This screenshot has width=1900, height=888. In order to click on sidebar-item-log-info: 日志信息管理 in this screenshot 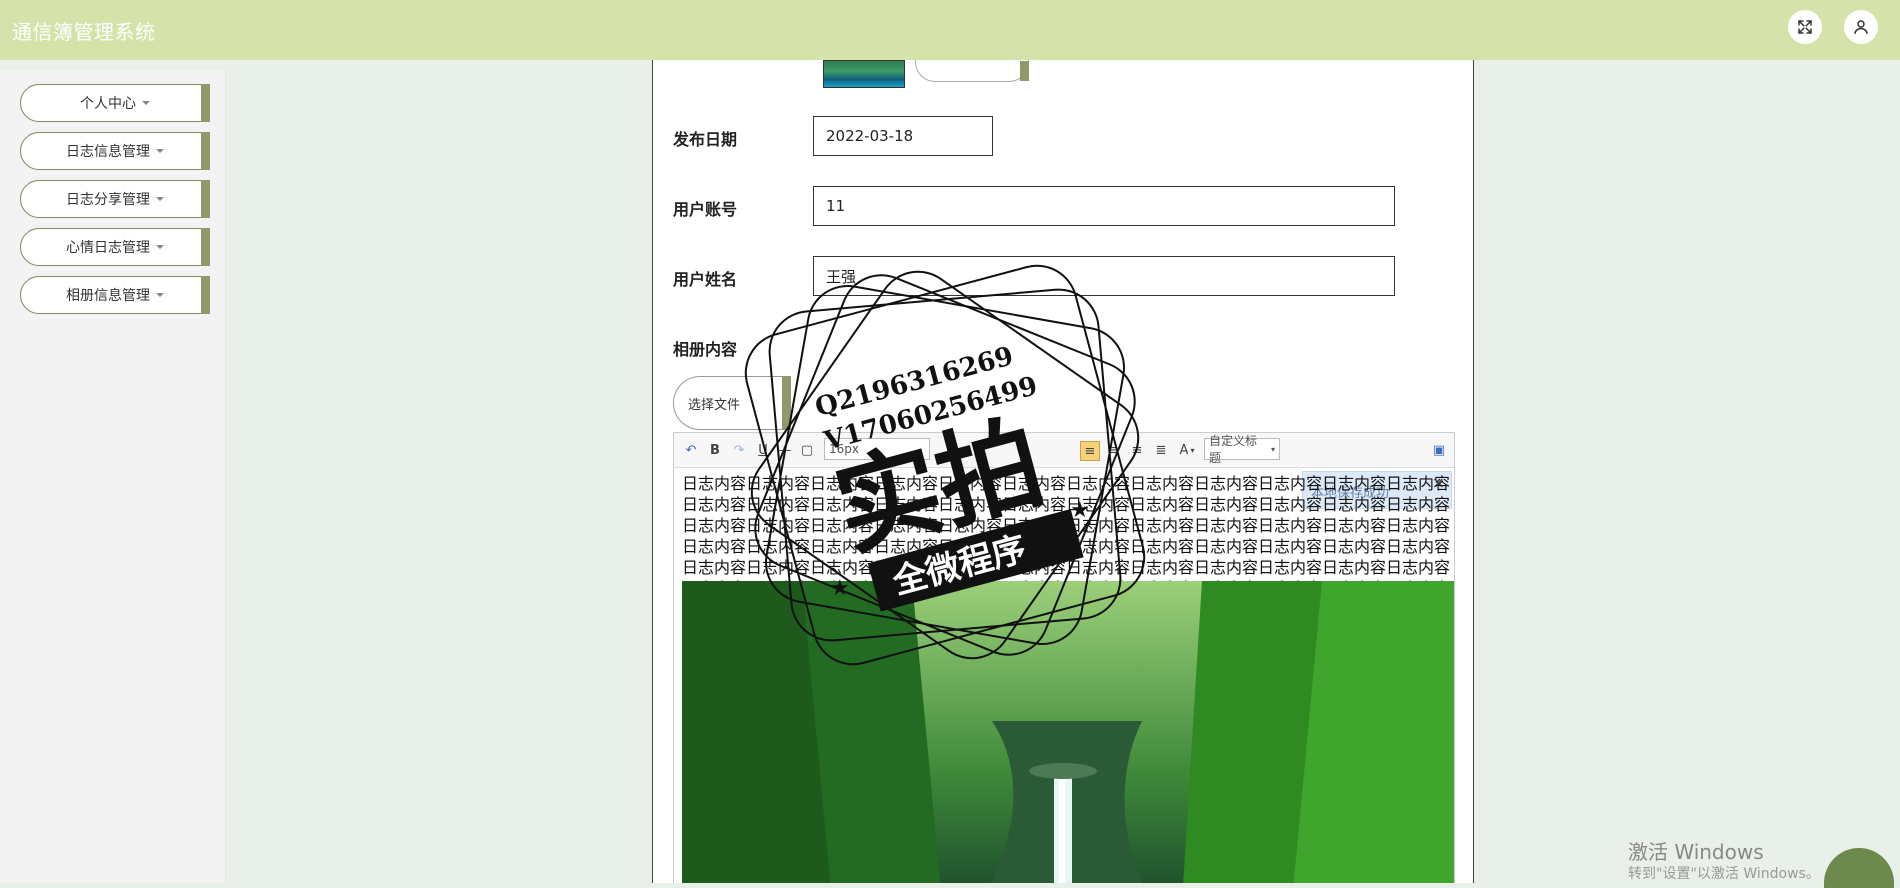, I will do `click(115, 151)`.